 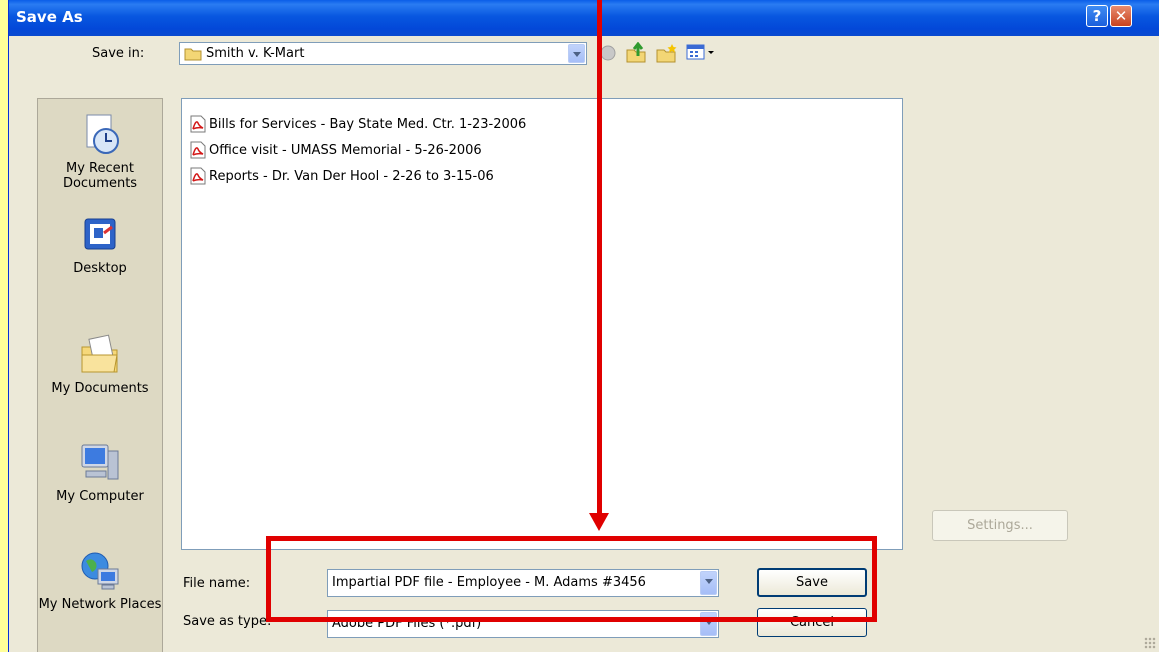 I want to click on my-computer-icon, so click(x=100, y=462).